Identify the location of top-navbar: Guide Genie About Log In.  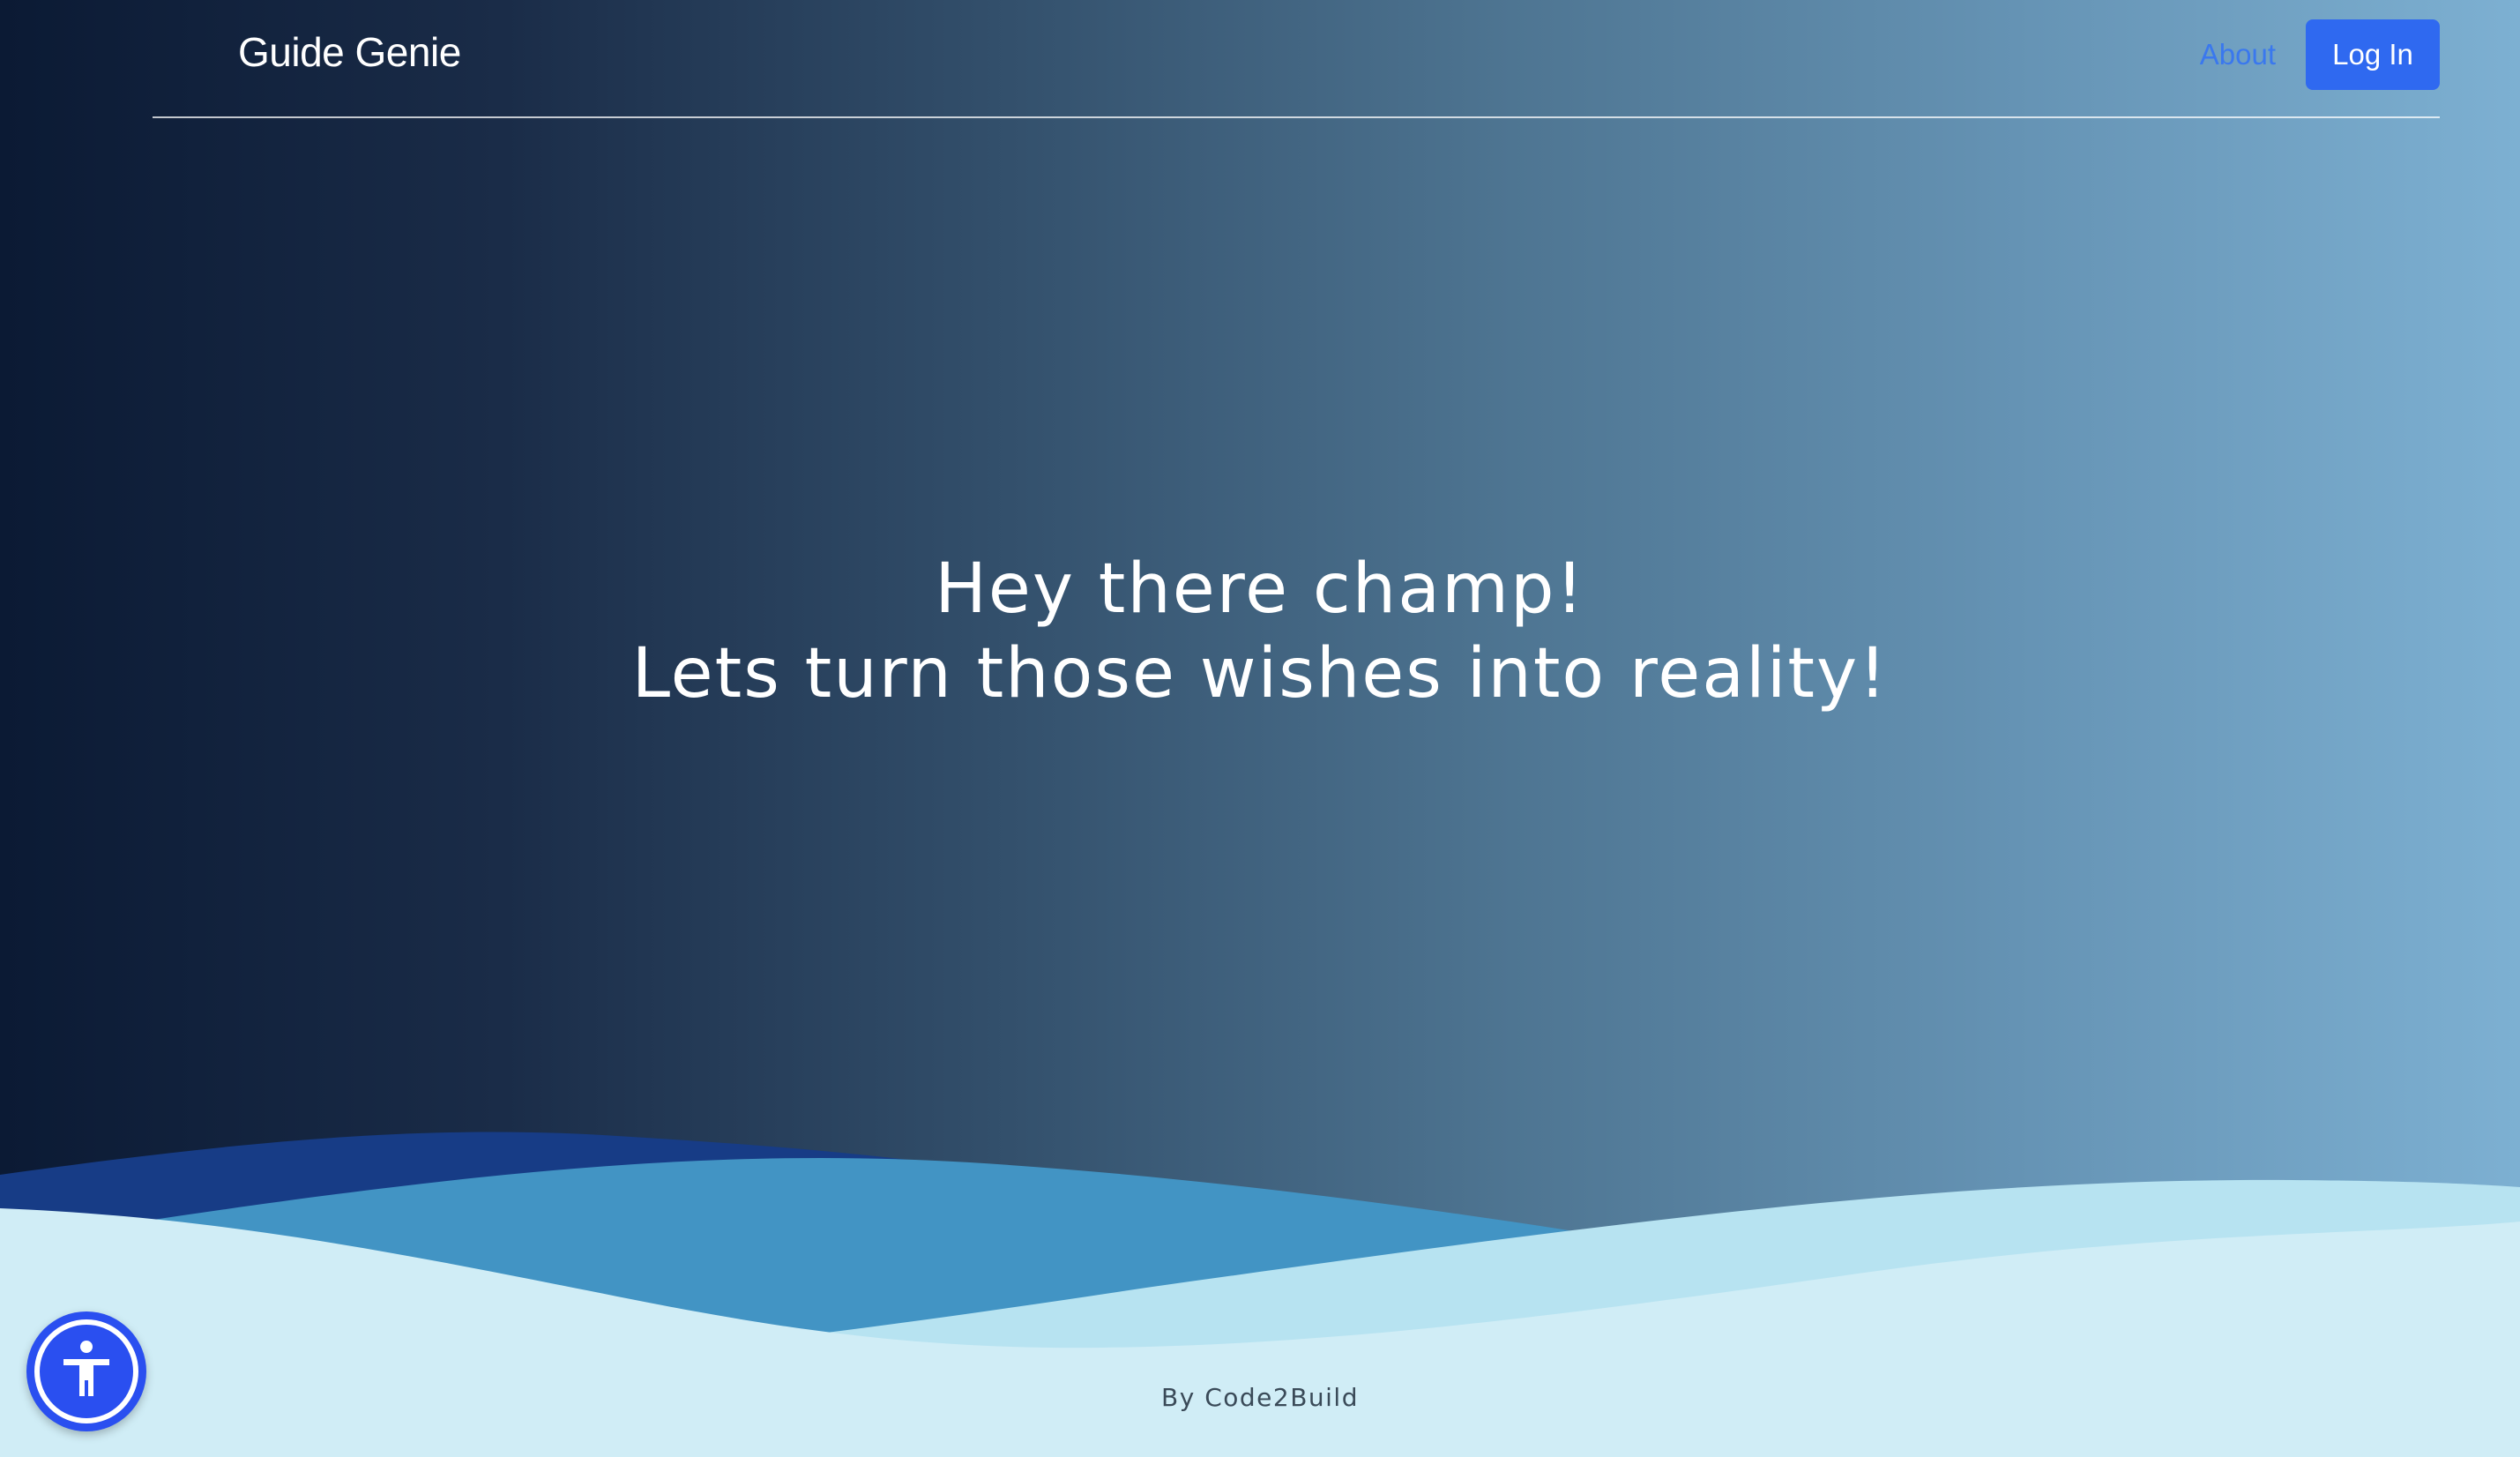
(1296, 59).